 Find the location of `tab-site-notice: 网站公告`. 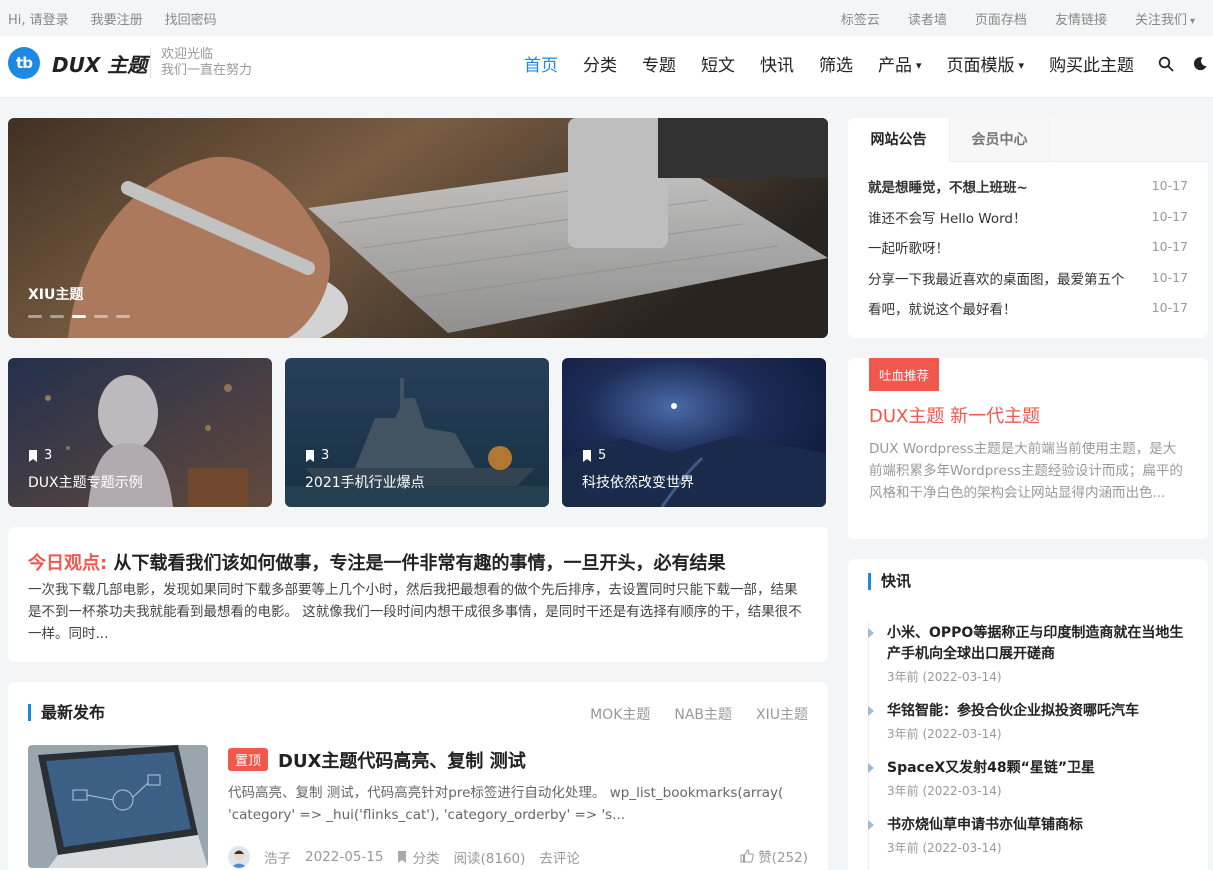

tab-site-notice: 网站公告 is located at coordinates (898, 140).